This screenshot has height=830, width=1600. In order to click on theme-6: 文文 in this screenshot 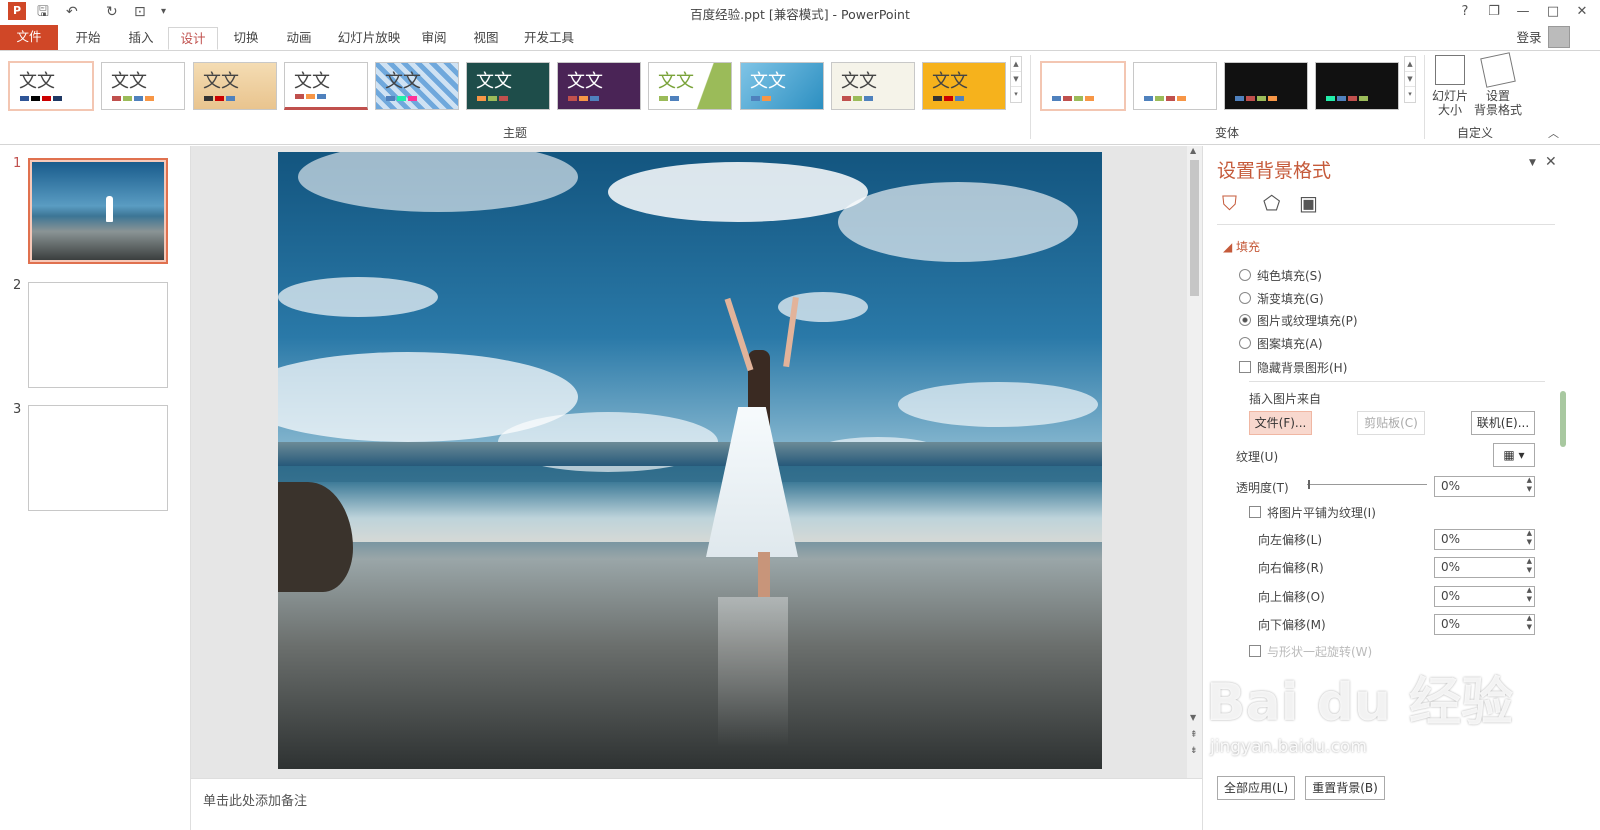, I will do `click(508, 86)`.